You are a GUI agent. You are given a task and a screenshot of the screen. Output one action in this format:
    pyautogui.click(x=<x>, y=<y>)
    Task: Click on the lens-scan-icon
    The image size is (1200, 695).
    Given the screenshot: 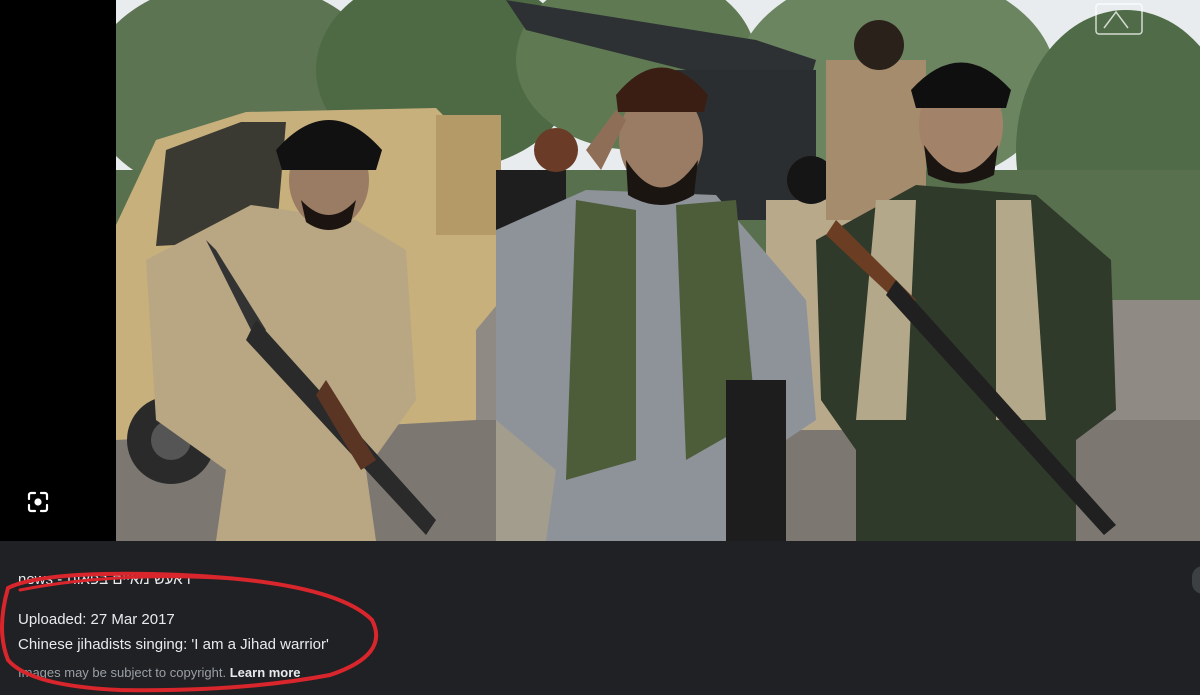 What is the action you would take?
    pyautogui.click(x=38, y=502)
    